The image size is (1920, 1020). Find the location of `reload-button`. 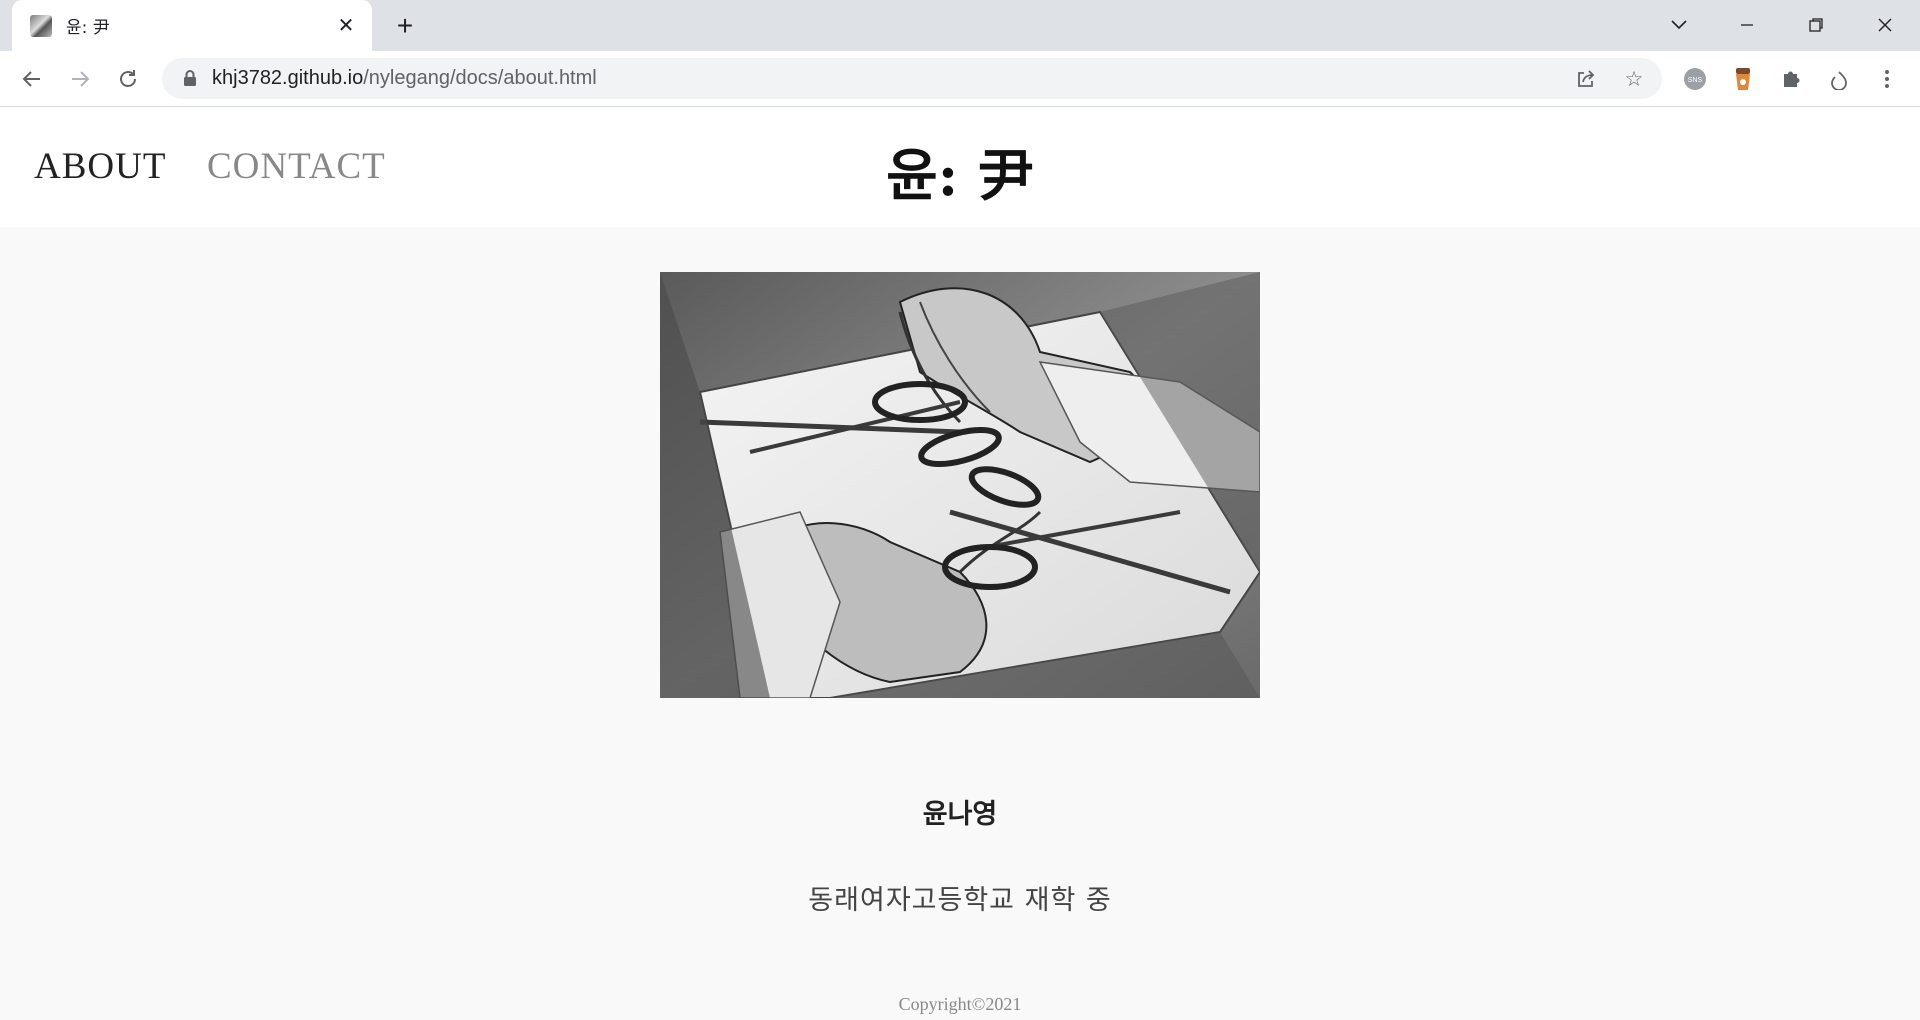

reload-button is located at coordinates (128, 79).